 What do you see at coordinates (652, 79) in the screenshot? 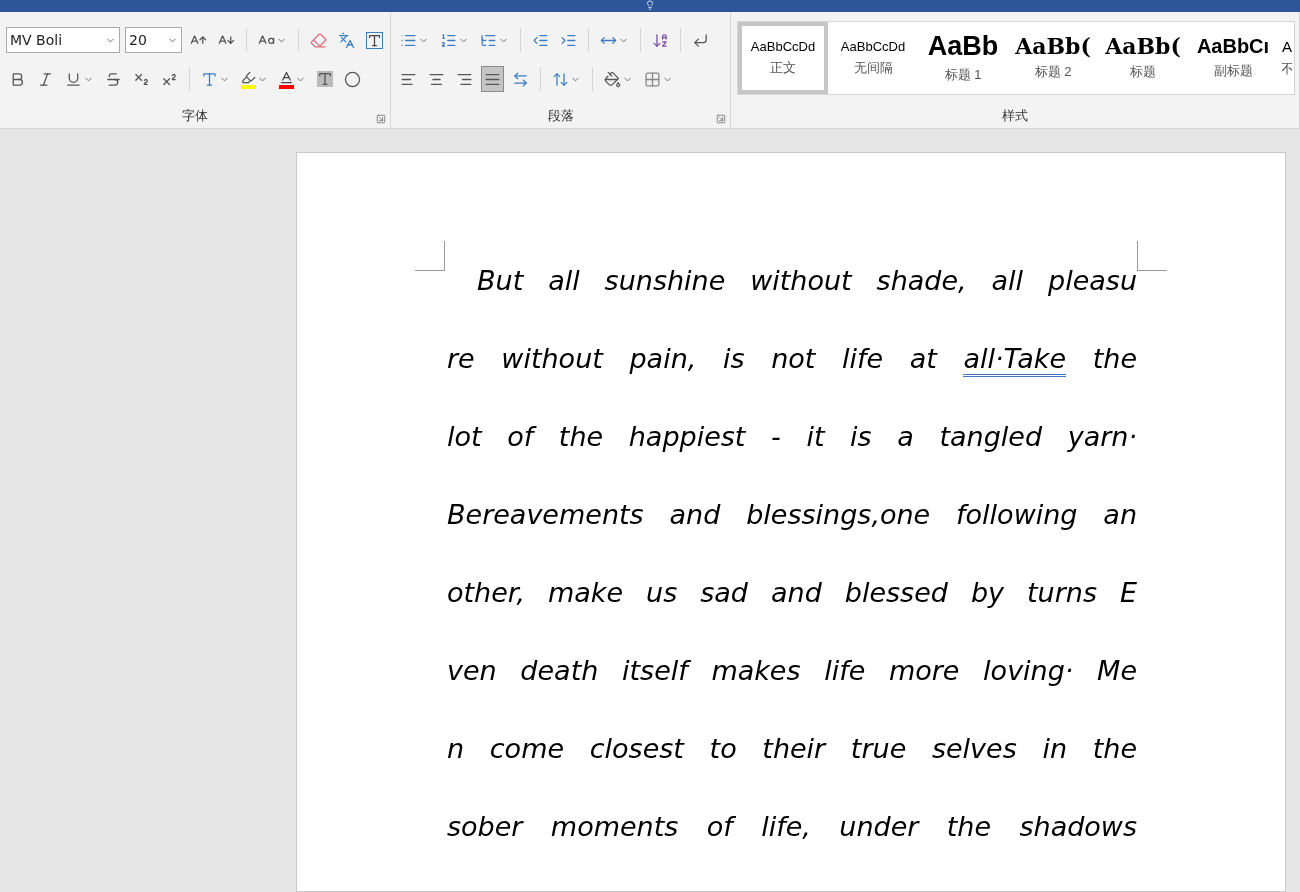
I see `borders-icon` at bounding box center [652, 79].